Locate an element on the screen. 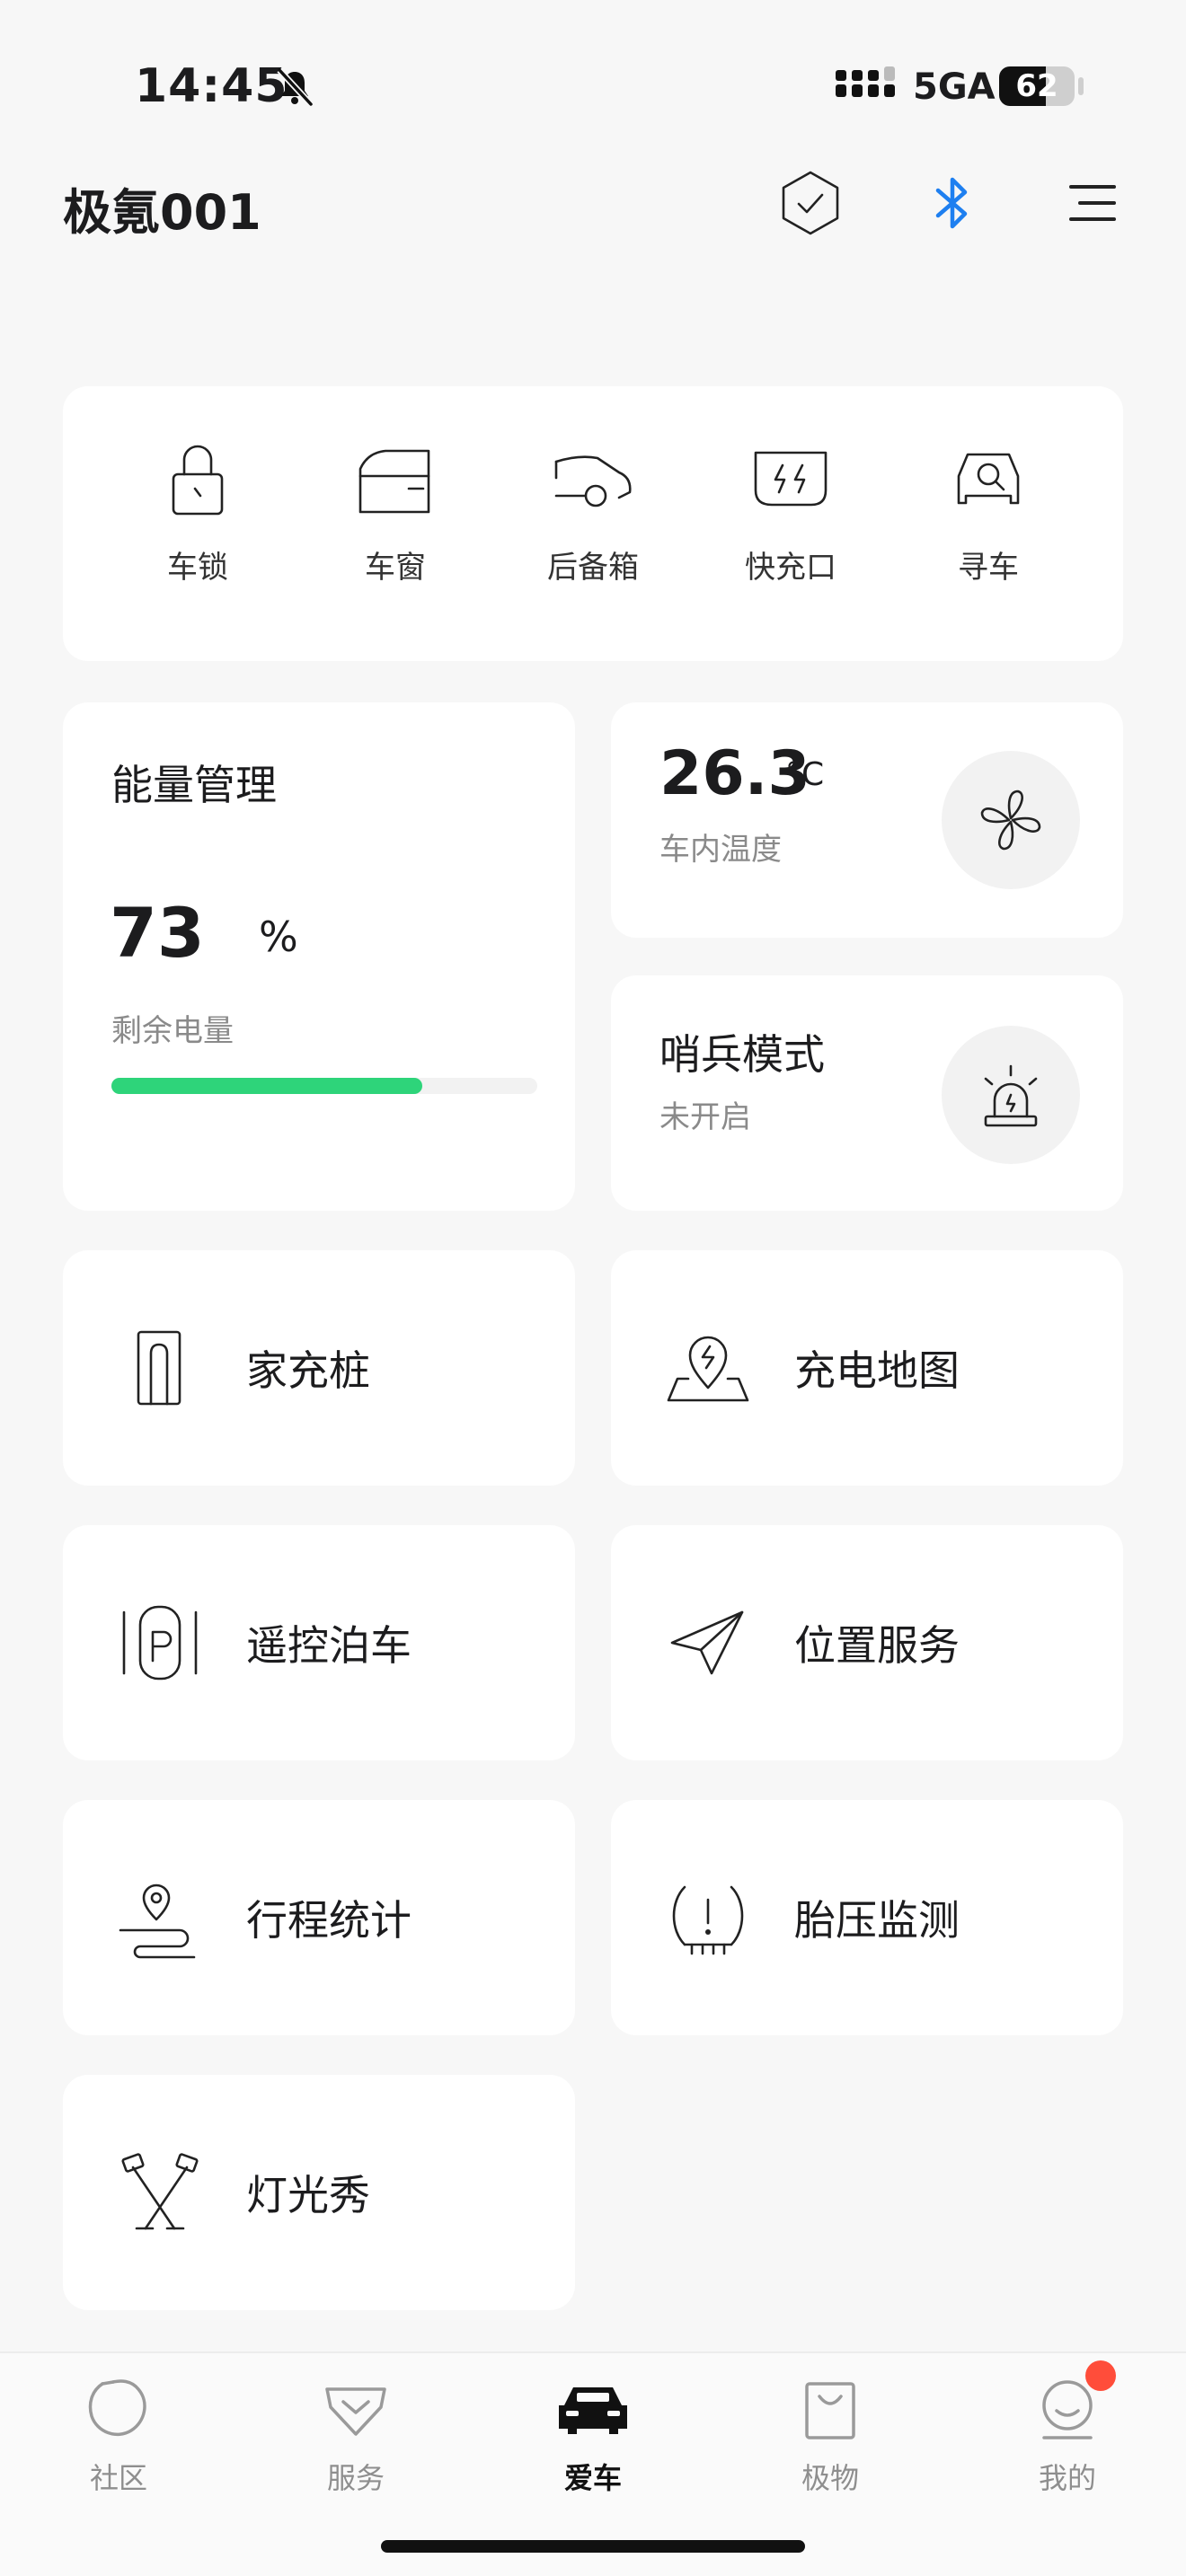 Image resolution: width=1186 pixels, height=2576 pixels. service-home-charger: 家充桩 is located at coordinates (319, 1368).